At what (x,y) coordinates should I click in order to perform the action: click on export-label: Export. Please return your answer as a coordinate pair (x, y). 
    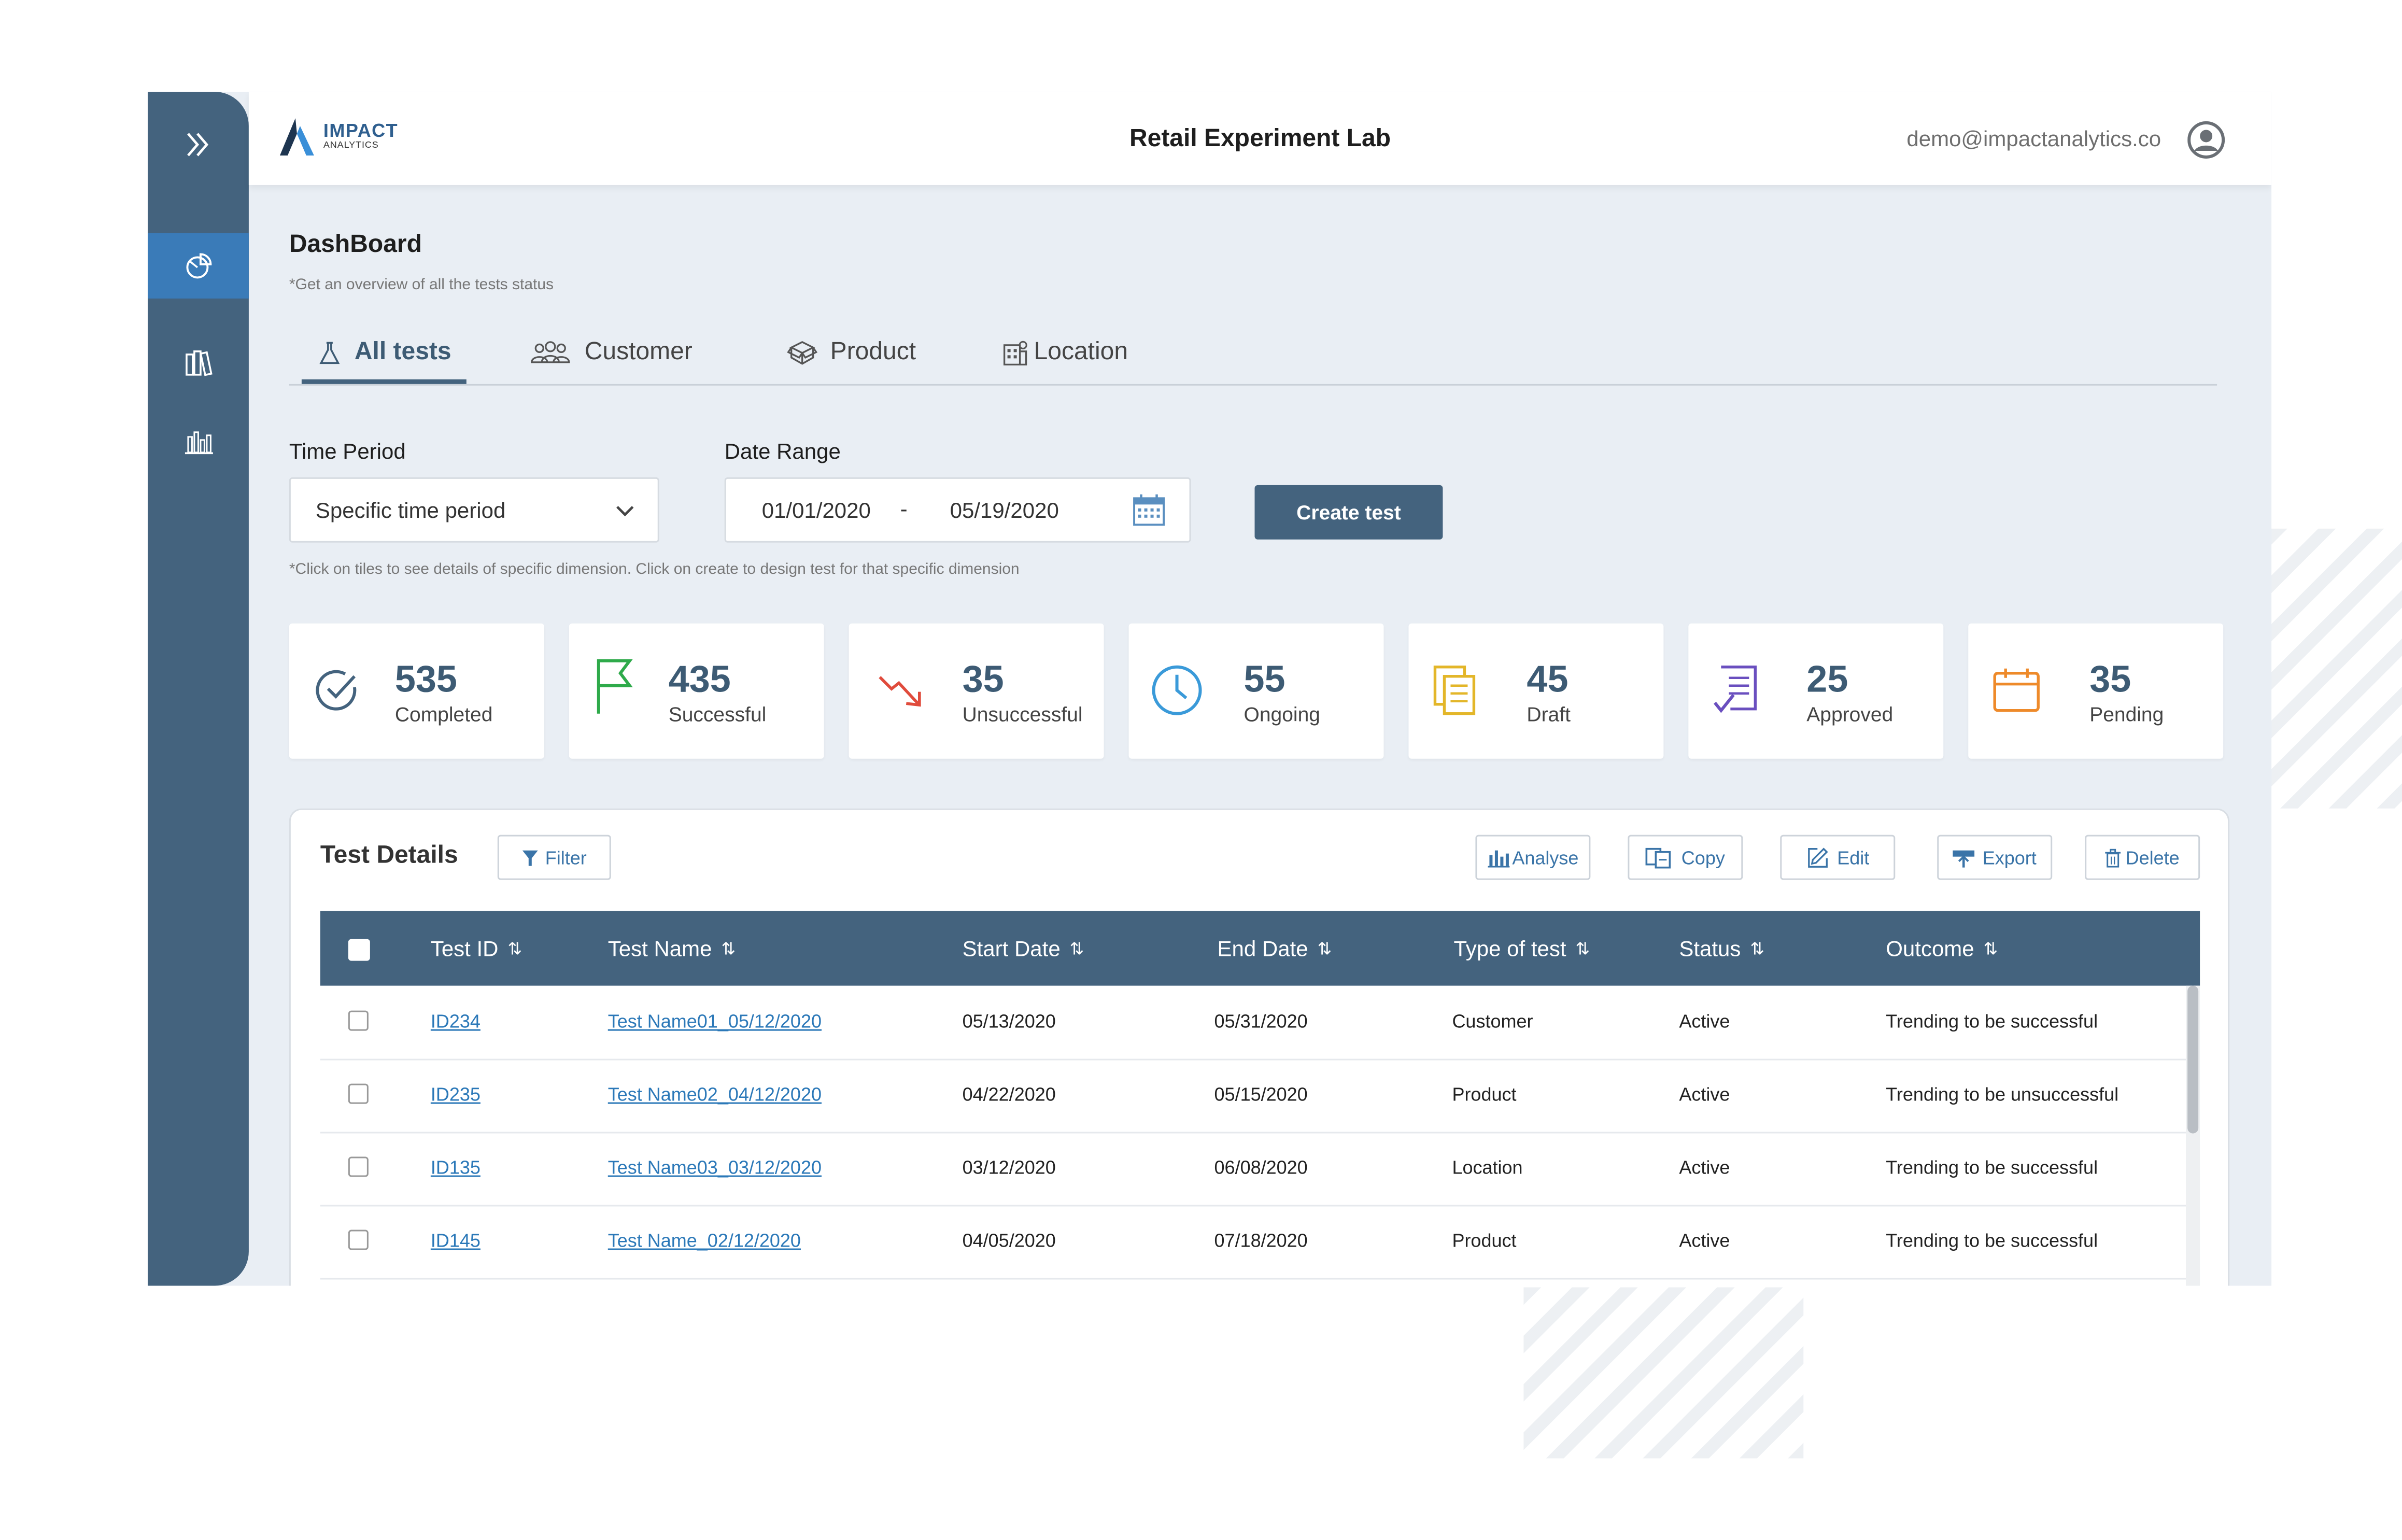
    Looking at the image, I should click on (2009, 857).